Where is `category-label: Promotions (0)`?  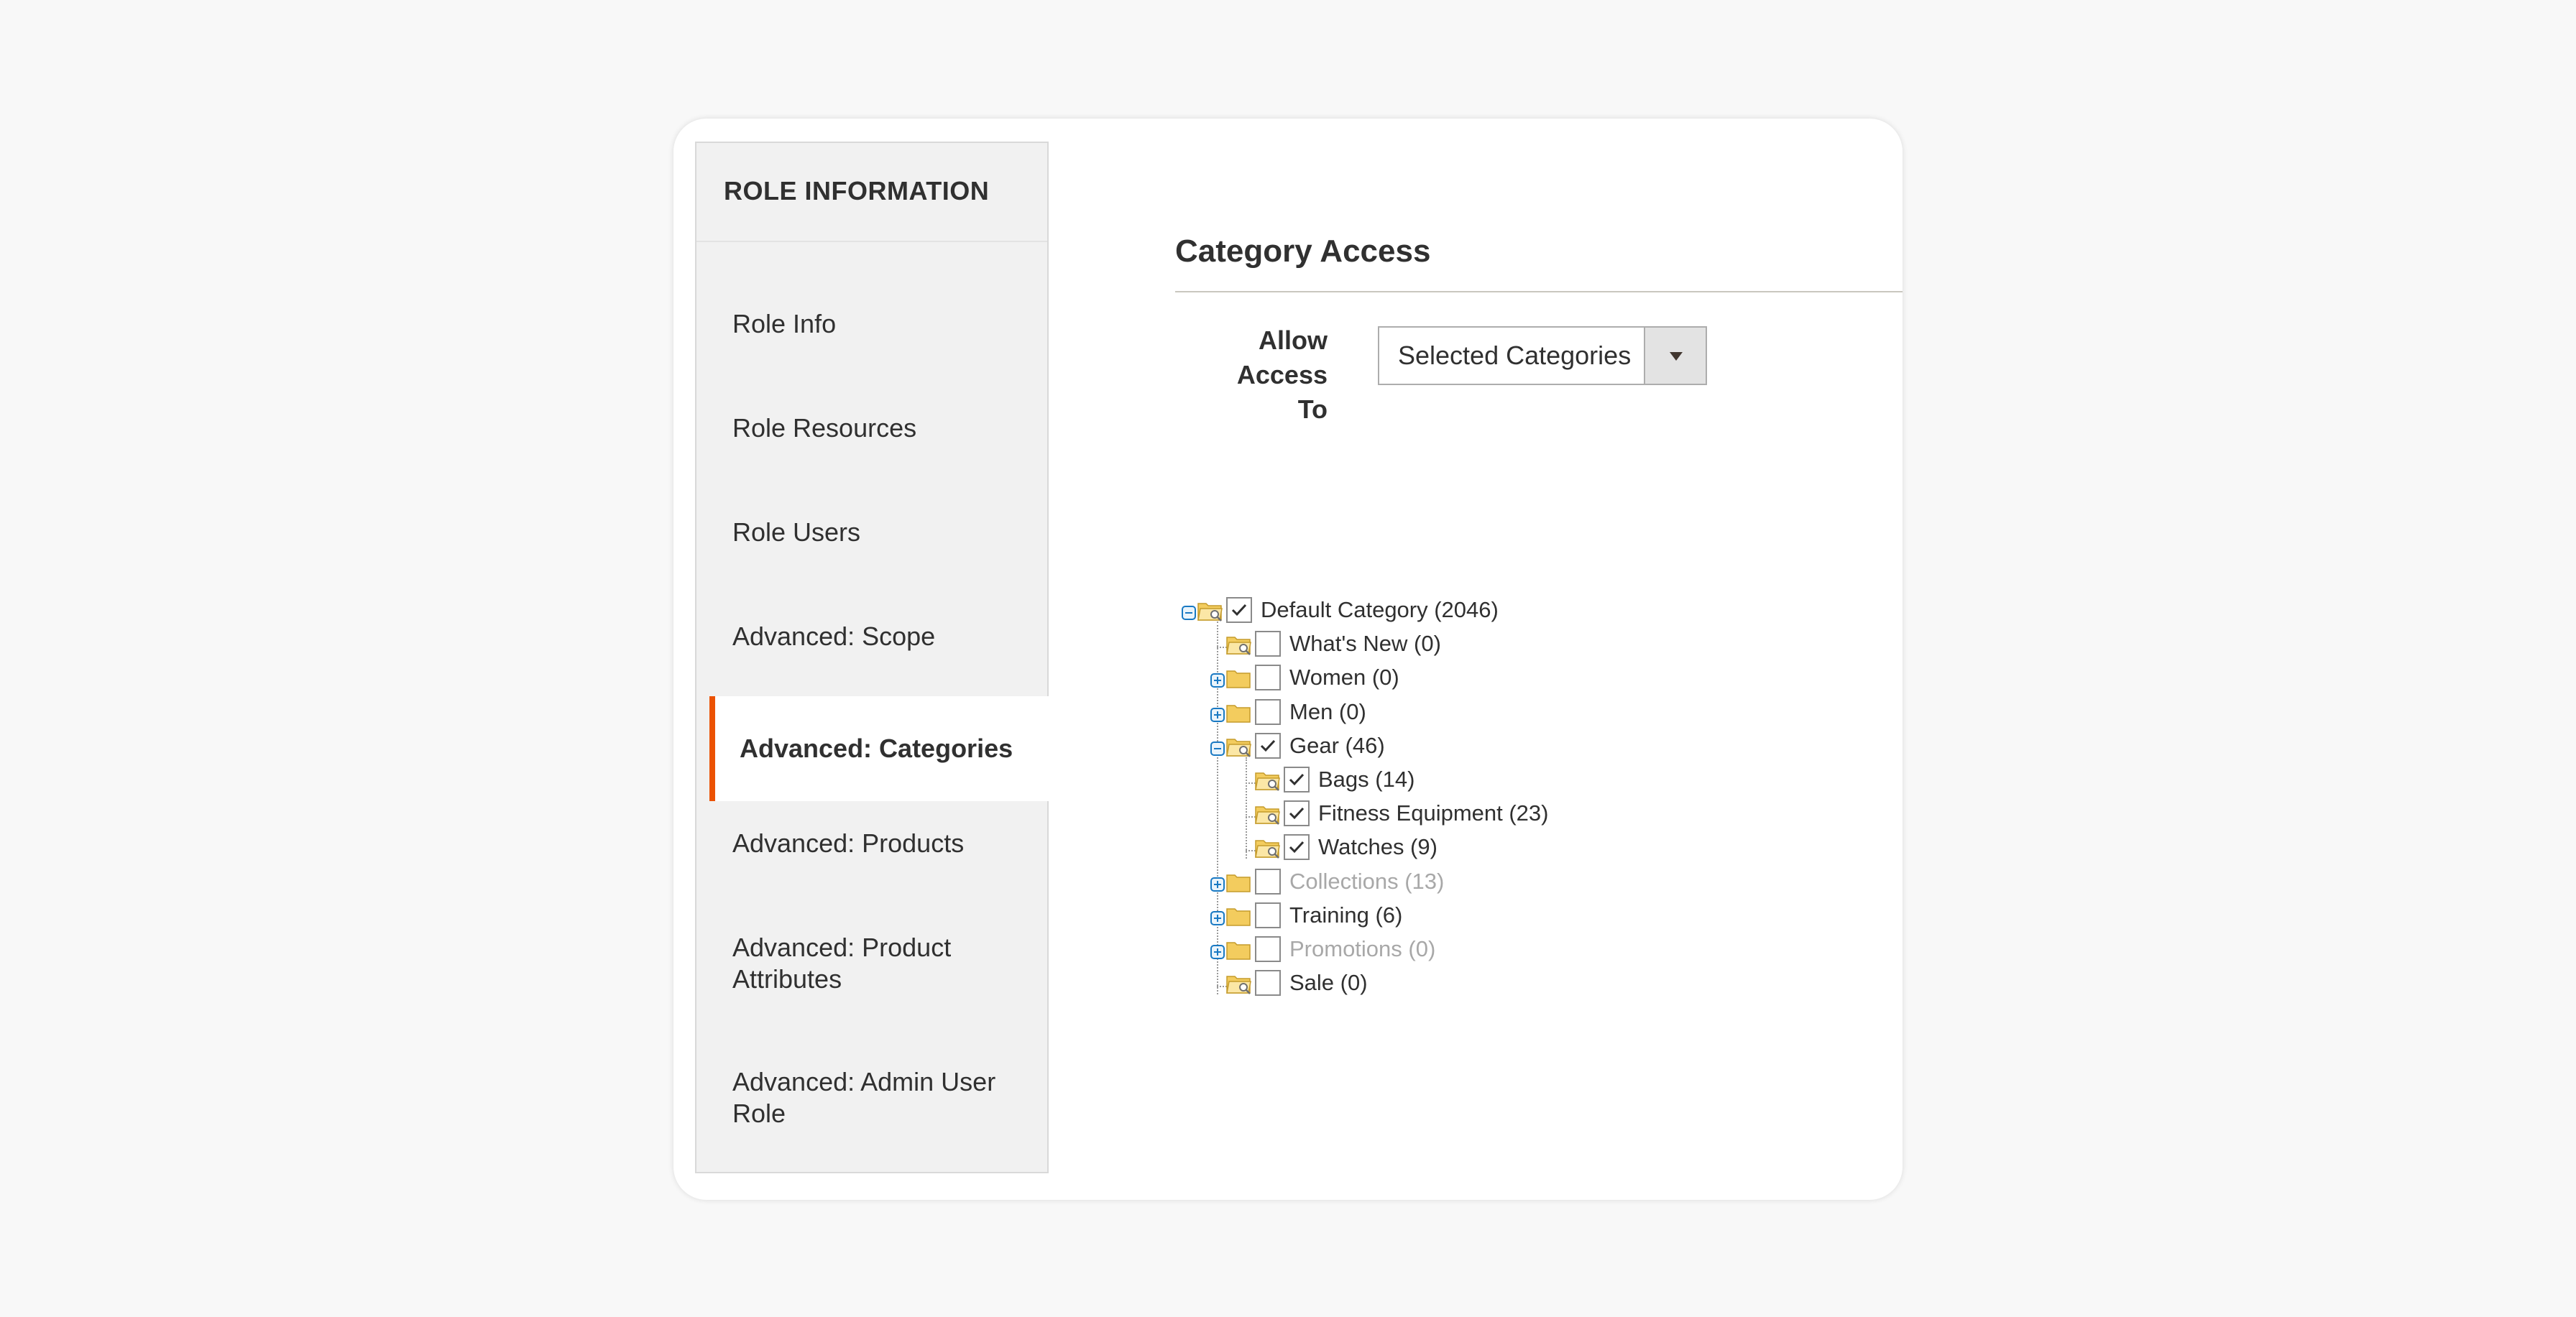
category-label: Promotions (0) is located at coordinates (1362, 949).